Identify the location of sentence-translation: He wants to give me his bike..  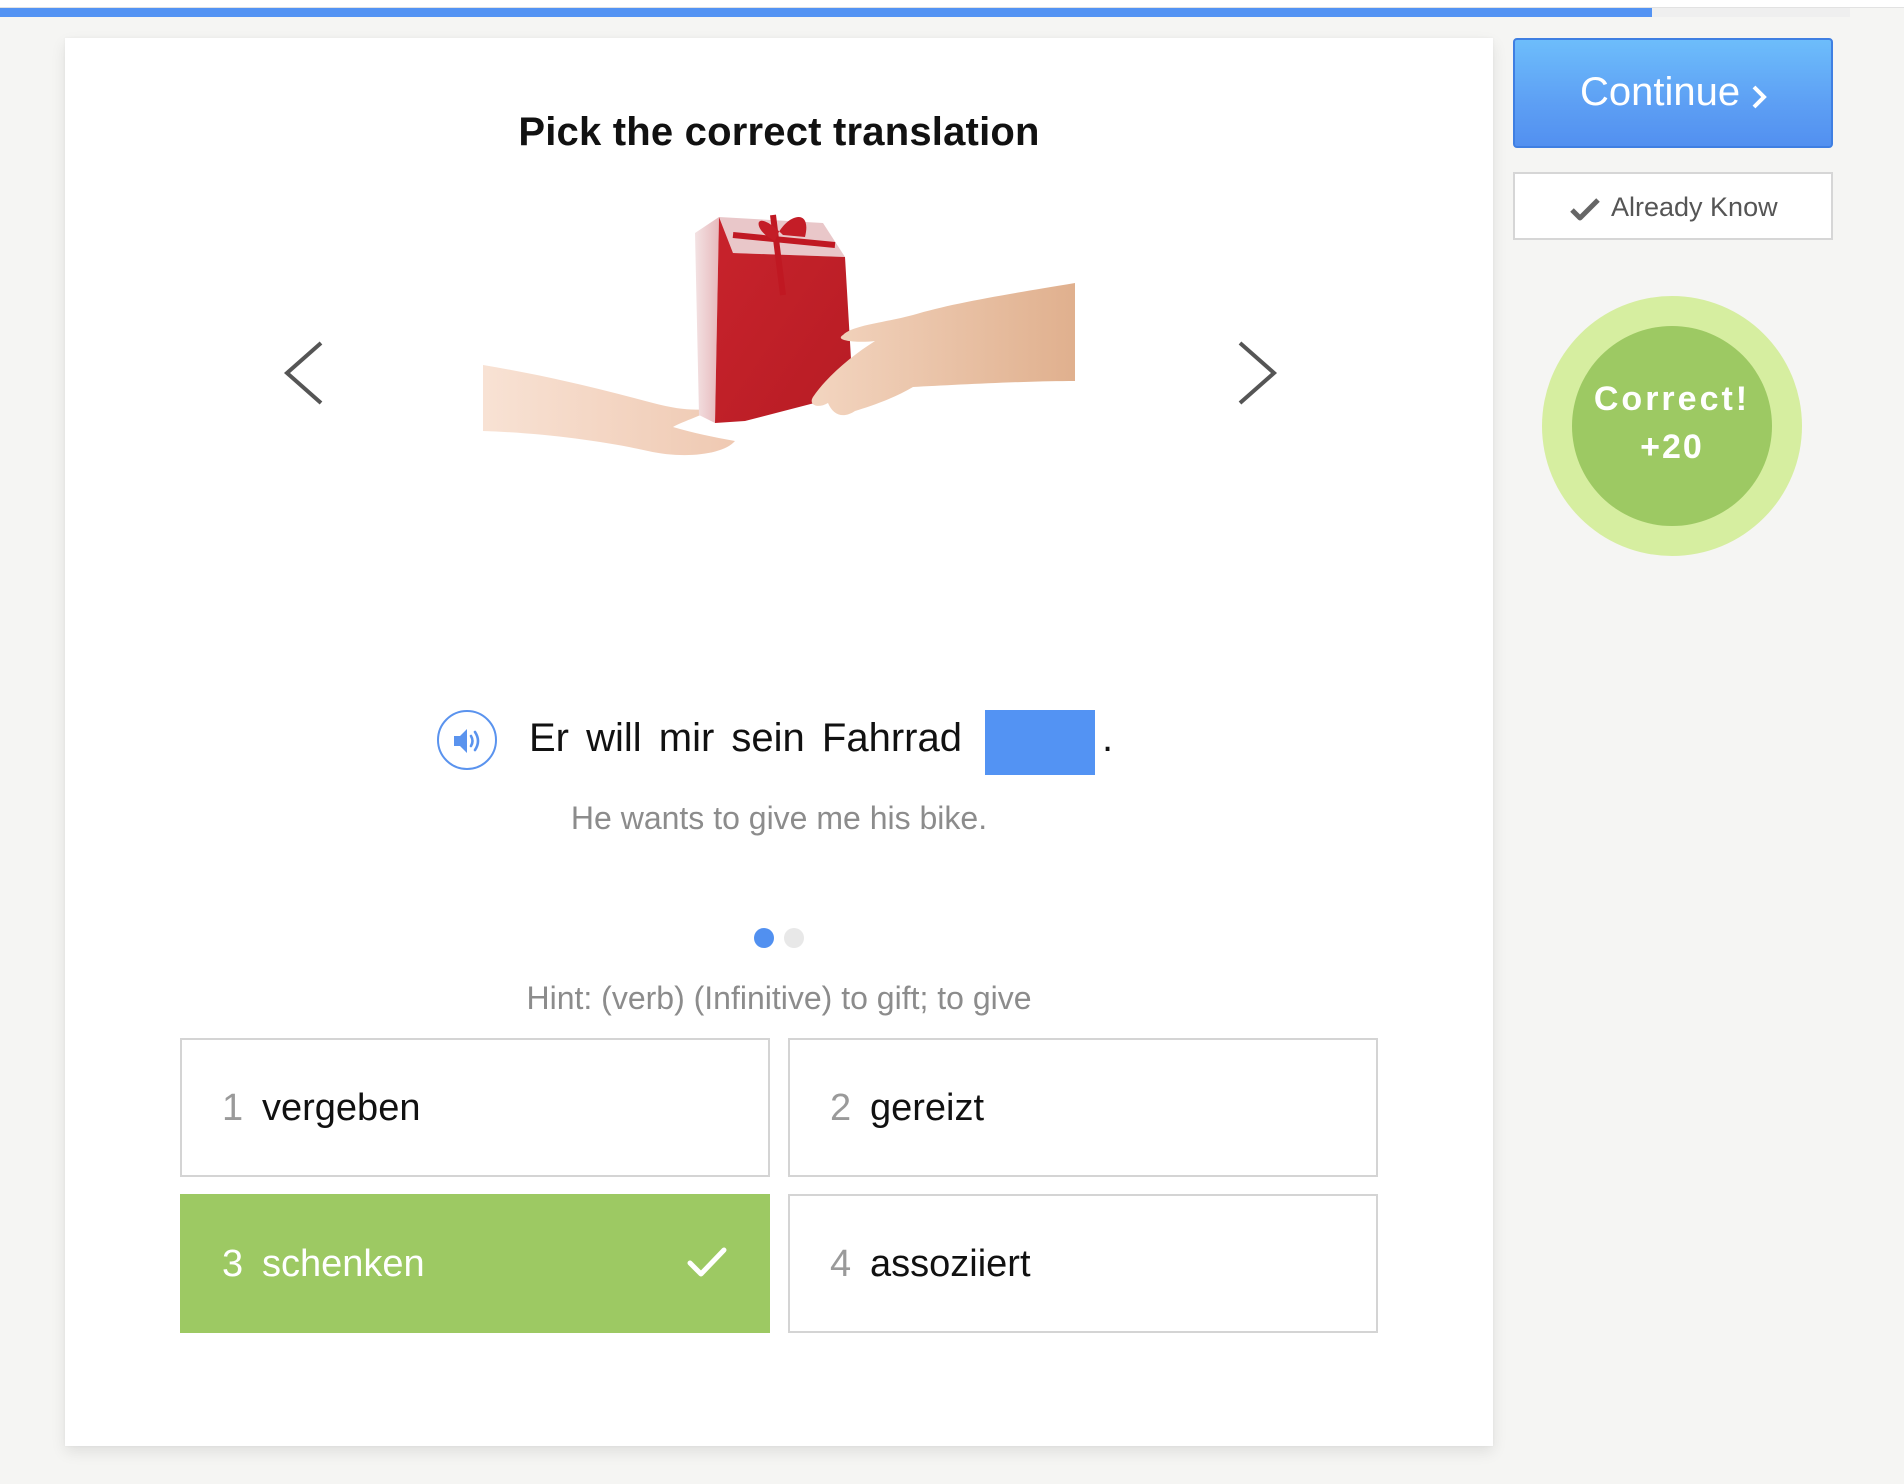
(779, 818).